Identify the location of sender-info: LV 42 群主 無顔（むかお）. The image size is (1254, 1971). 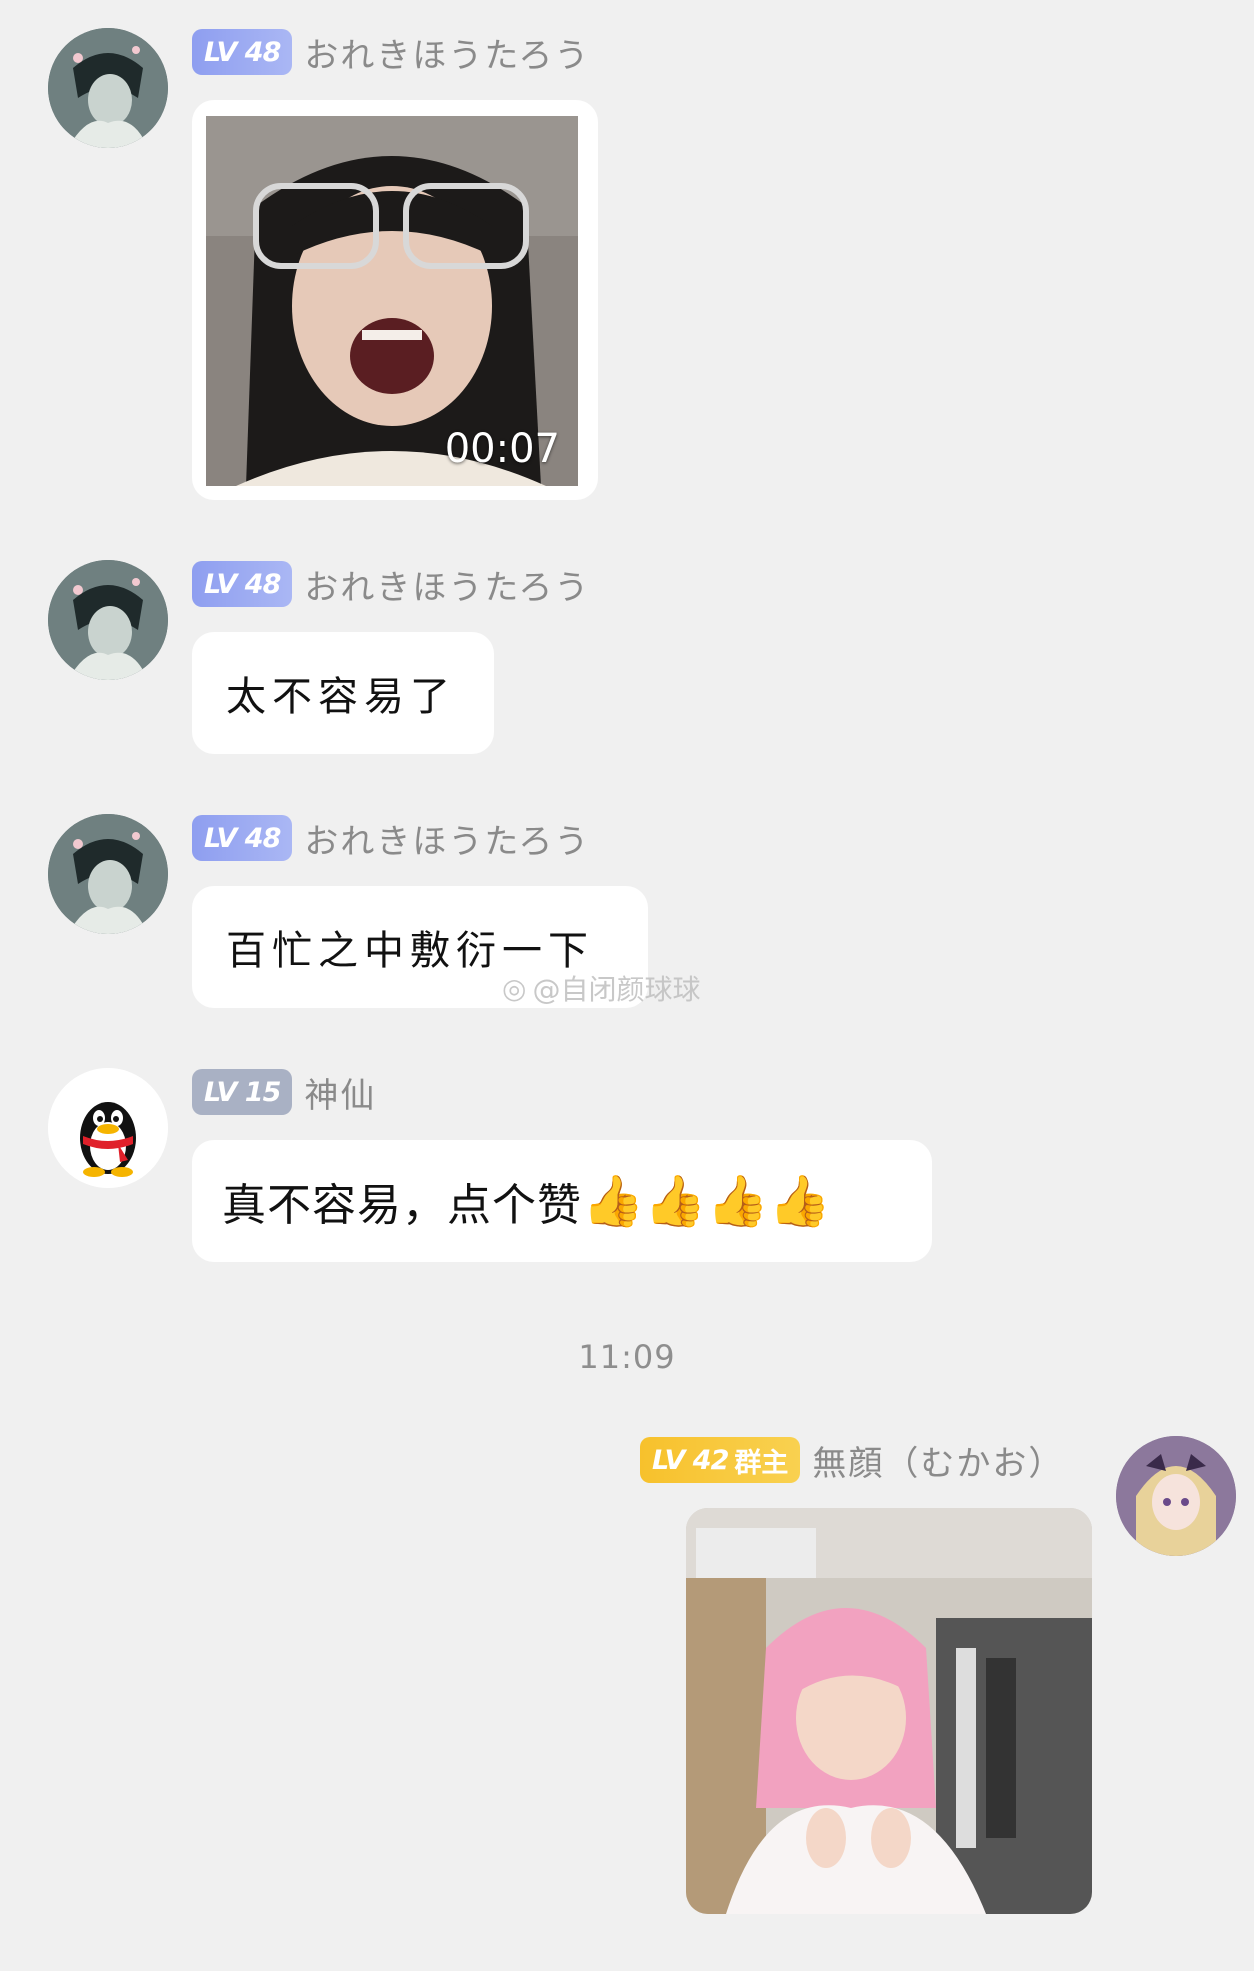
(852, 1460).